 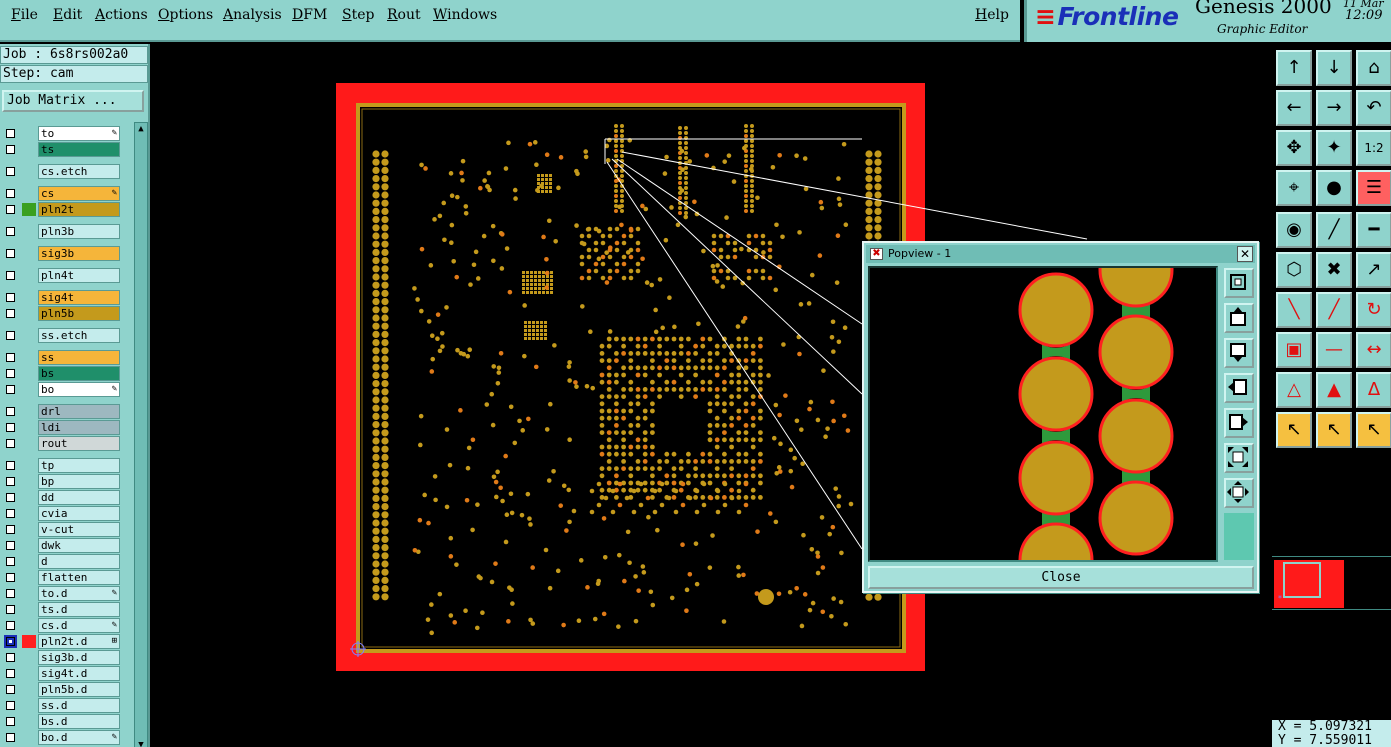 I want to click on popview-canvas, so click(x=1043, y=414).